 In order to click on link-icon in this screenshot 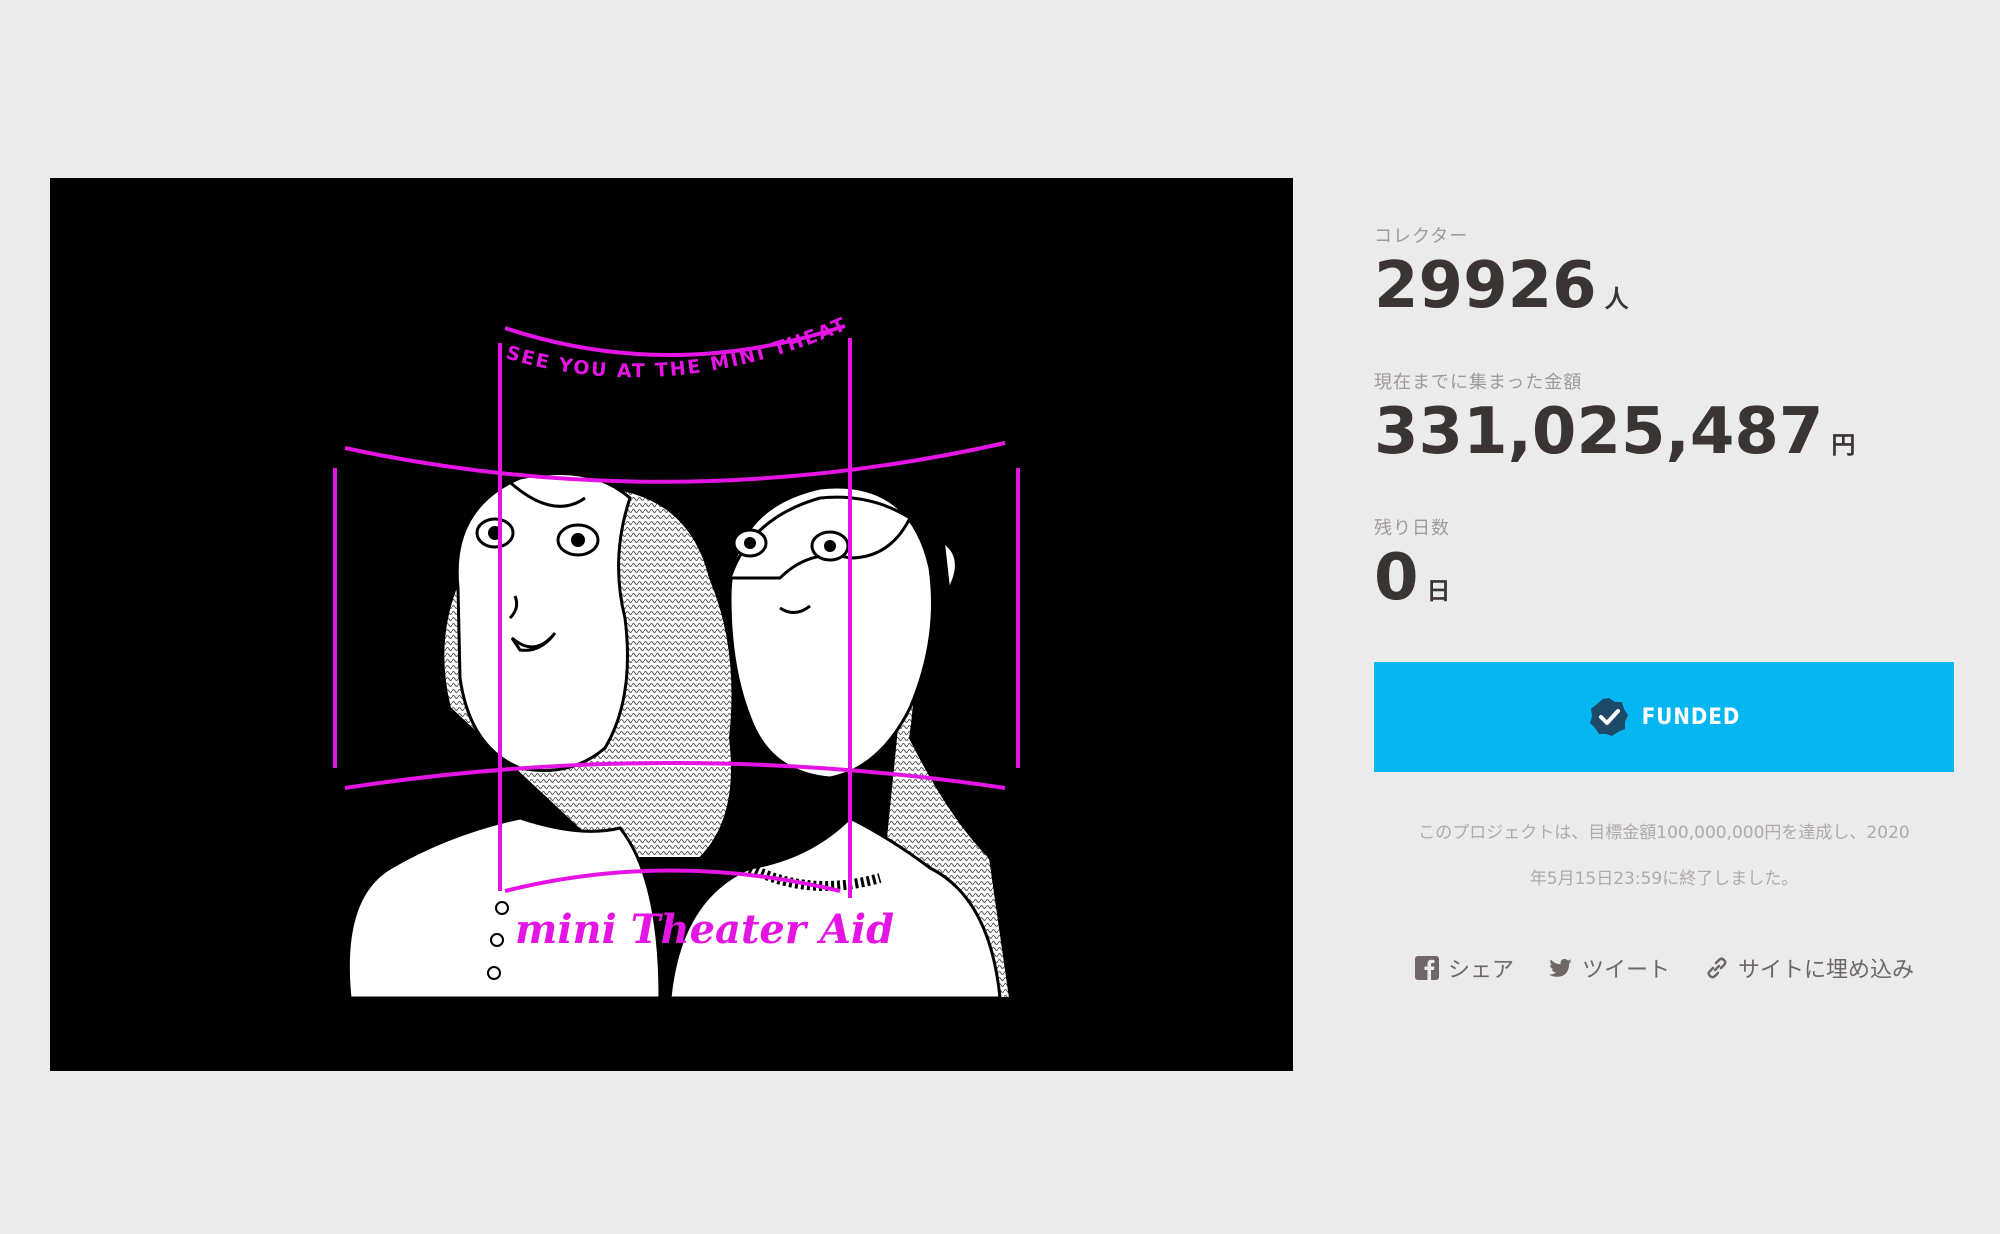, I will do `click(1717, 968)`.